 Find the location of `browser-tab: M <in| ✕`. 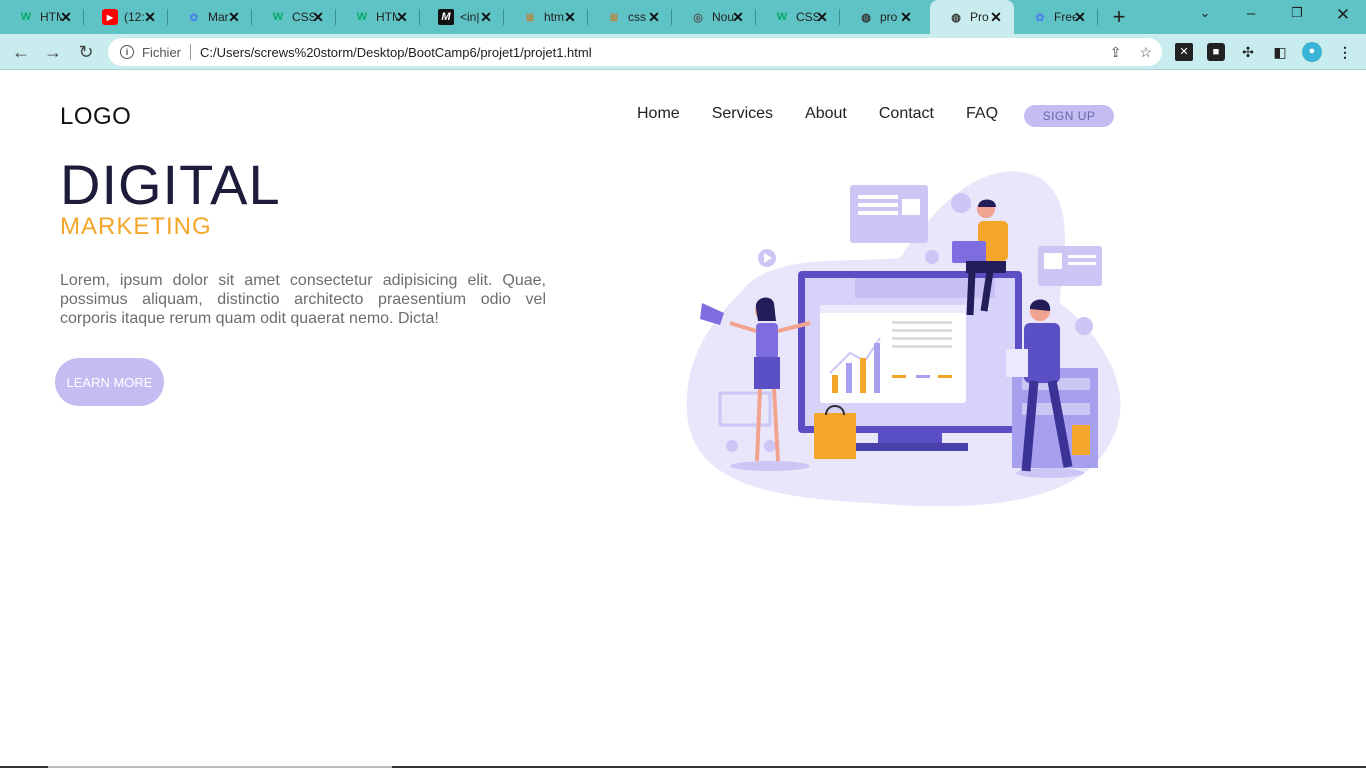

browser-tab: M <in| ✕ is located at coordinates (462, 17).